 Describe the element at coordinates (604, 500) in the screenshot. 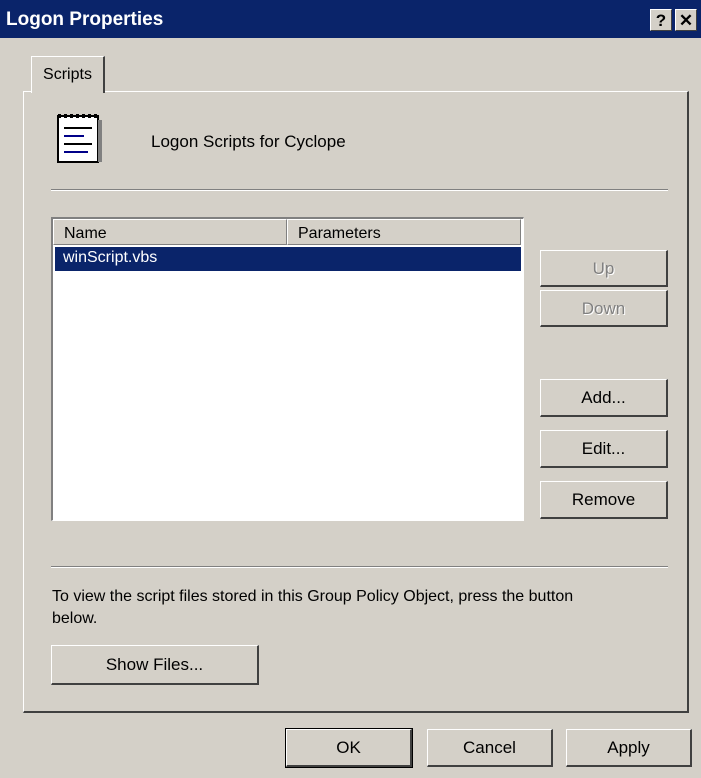

I see `remove-button: Remove` at that location.